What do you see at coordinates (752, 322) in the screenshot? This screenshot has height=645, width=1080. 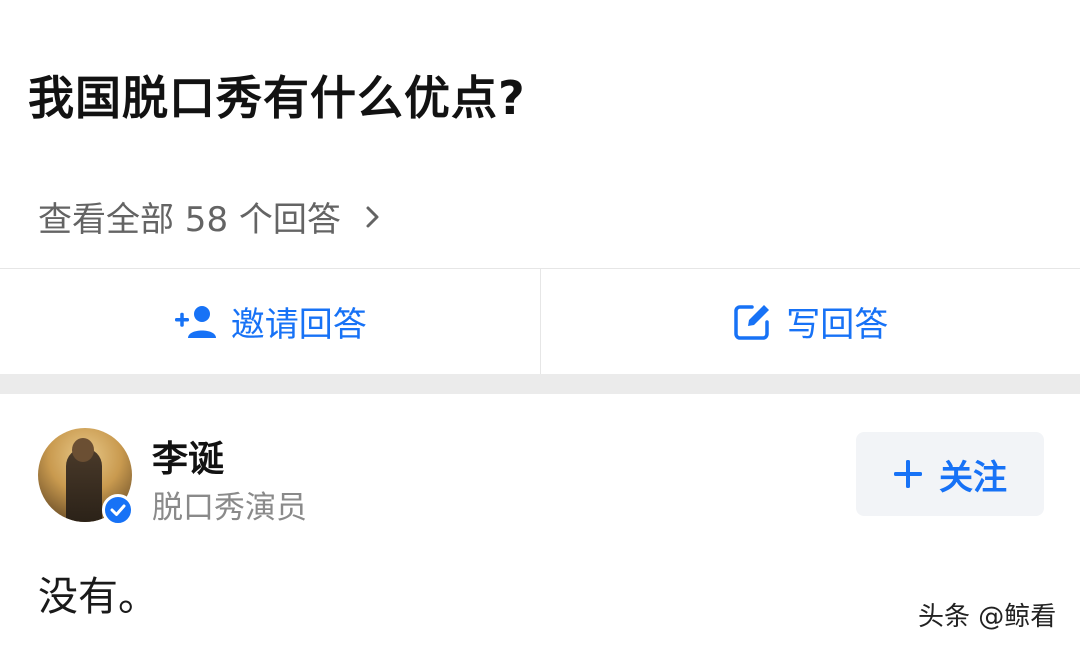 I see `edit-icon` at bounding box center [752, 322].